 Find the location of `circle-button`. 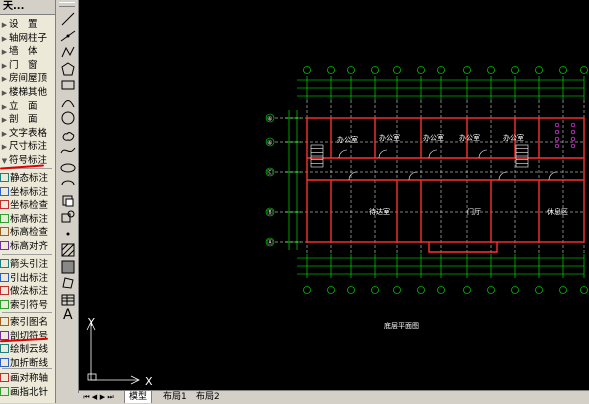

circle-button is located at coordinates (68, 118).